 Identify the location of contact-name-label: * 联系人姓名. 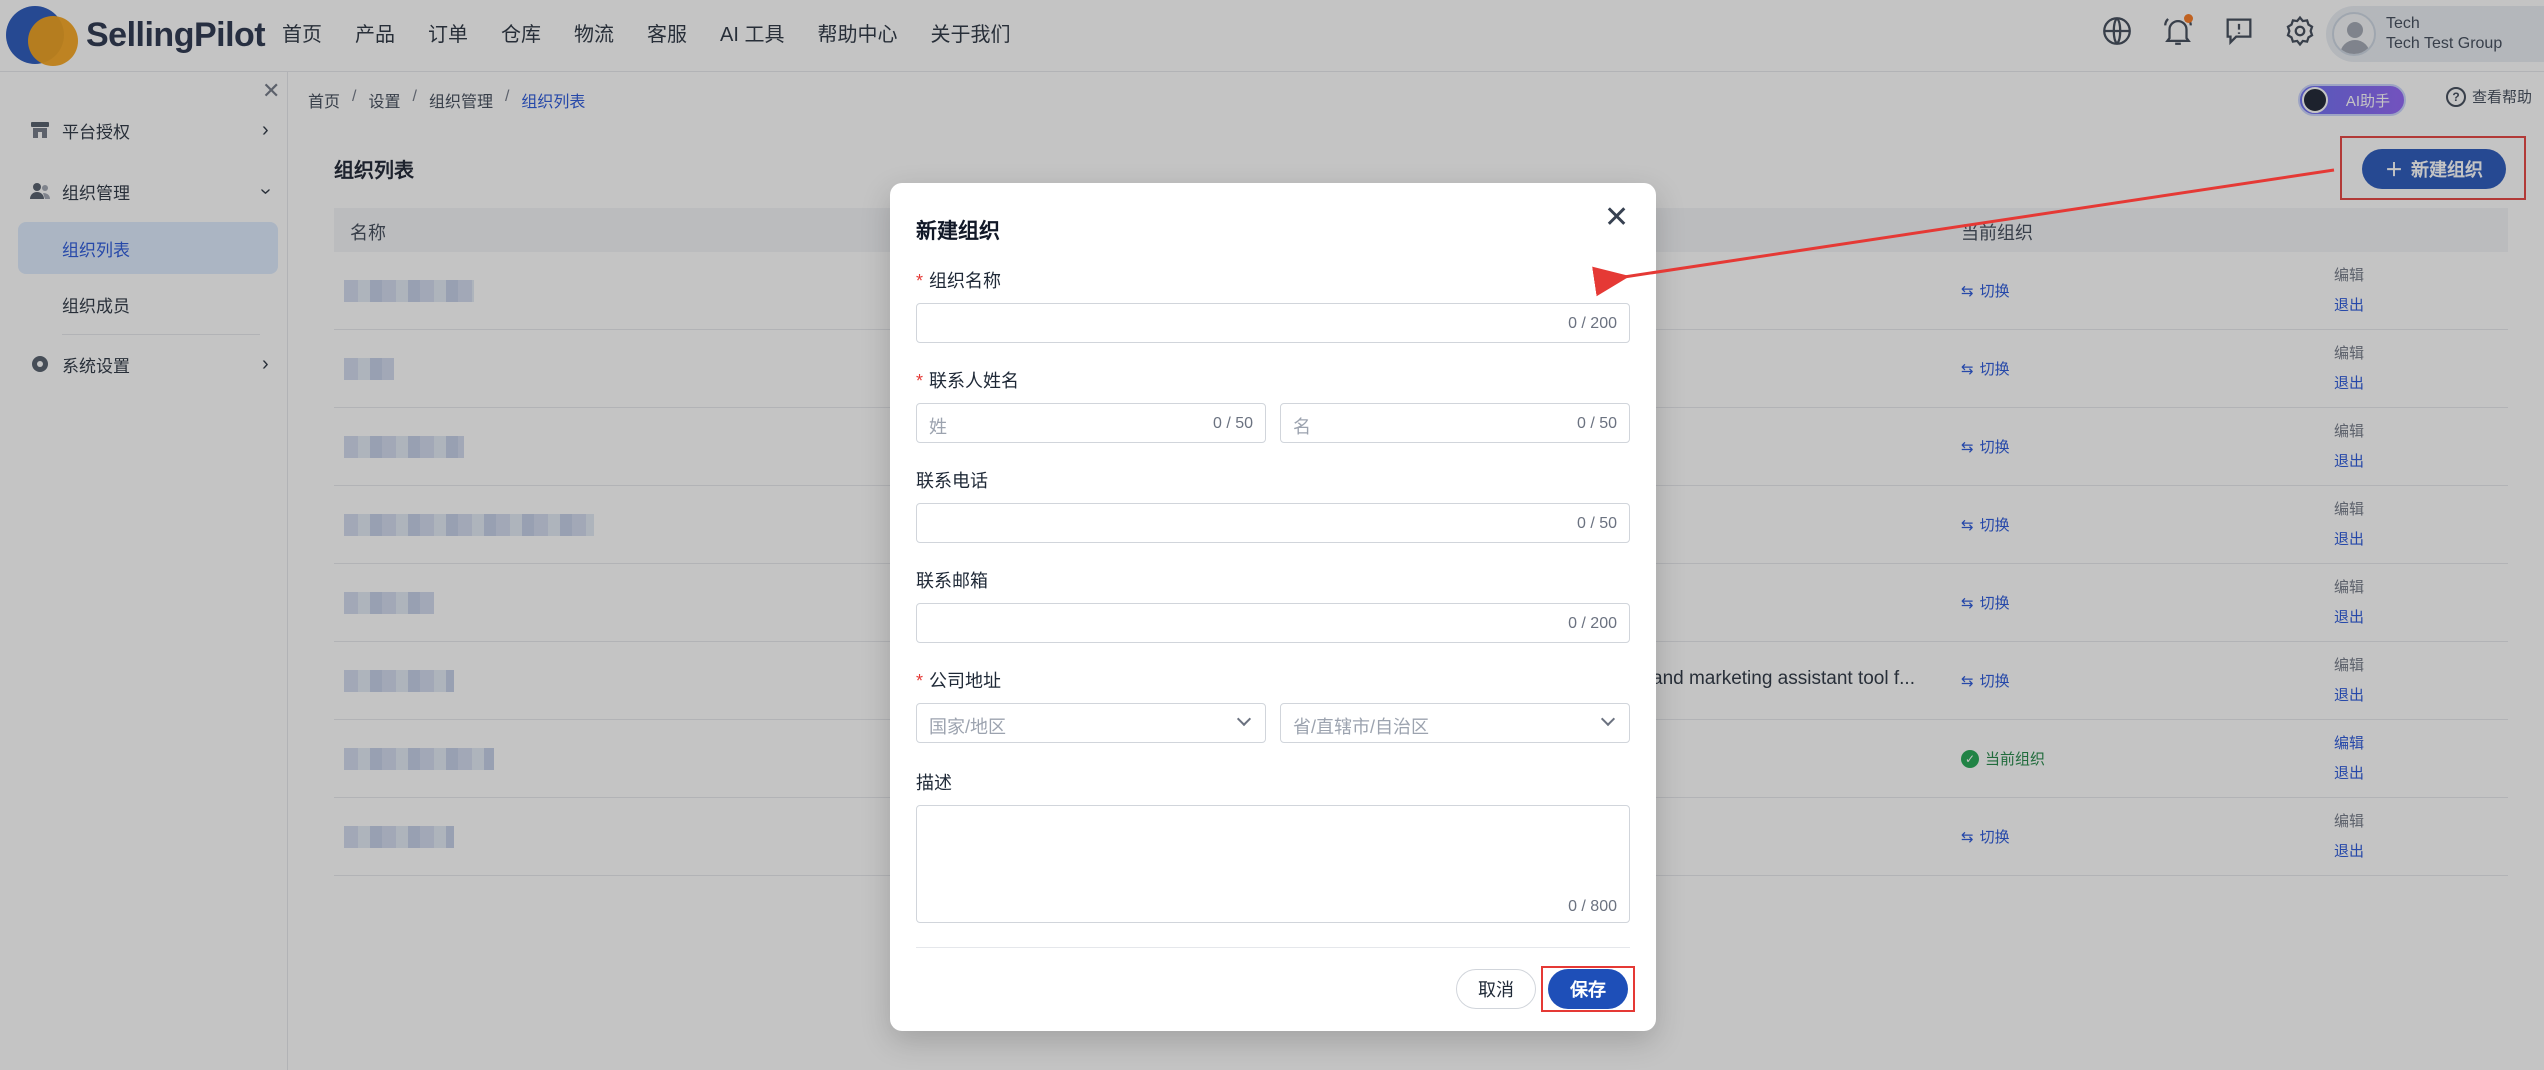
(968, 381).